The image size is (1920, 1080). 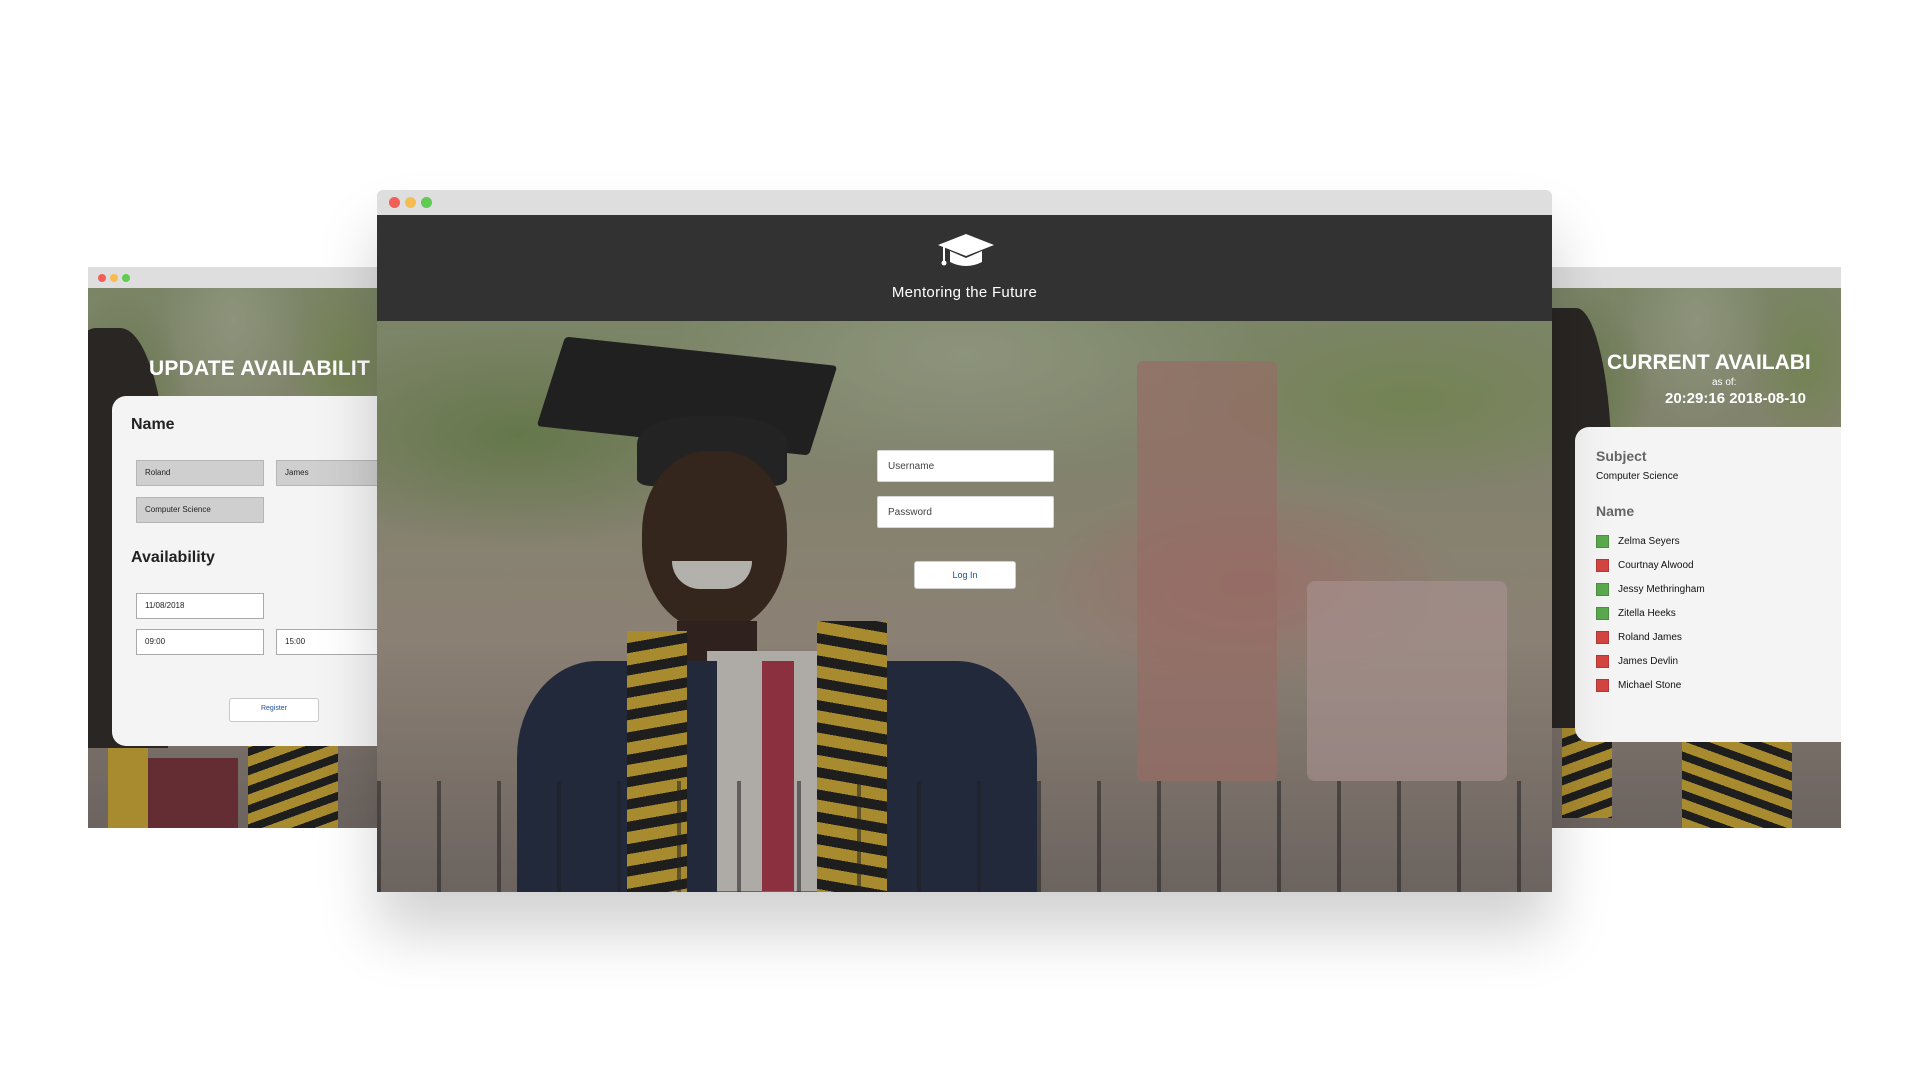 I want to click on mentor-list-item: James Devlin, so click(x=1650, y=661).